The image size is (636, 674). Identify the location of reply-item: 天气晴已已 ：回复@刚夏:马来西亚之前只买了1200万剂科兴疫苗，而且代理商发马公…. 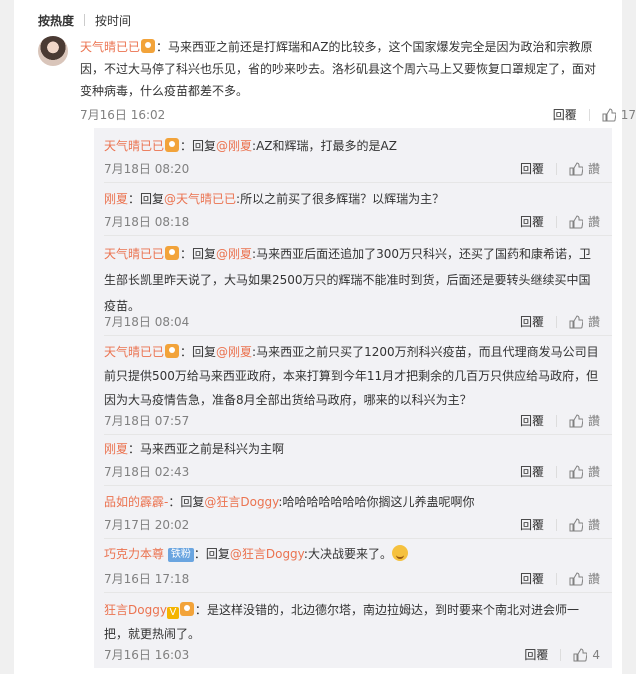
(358, 387).